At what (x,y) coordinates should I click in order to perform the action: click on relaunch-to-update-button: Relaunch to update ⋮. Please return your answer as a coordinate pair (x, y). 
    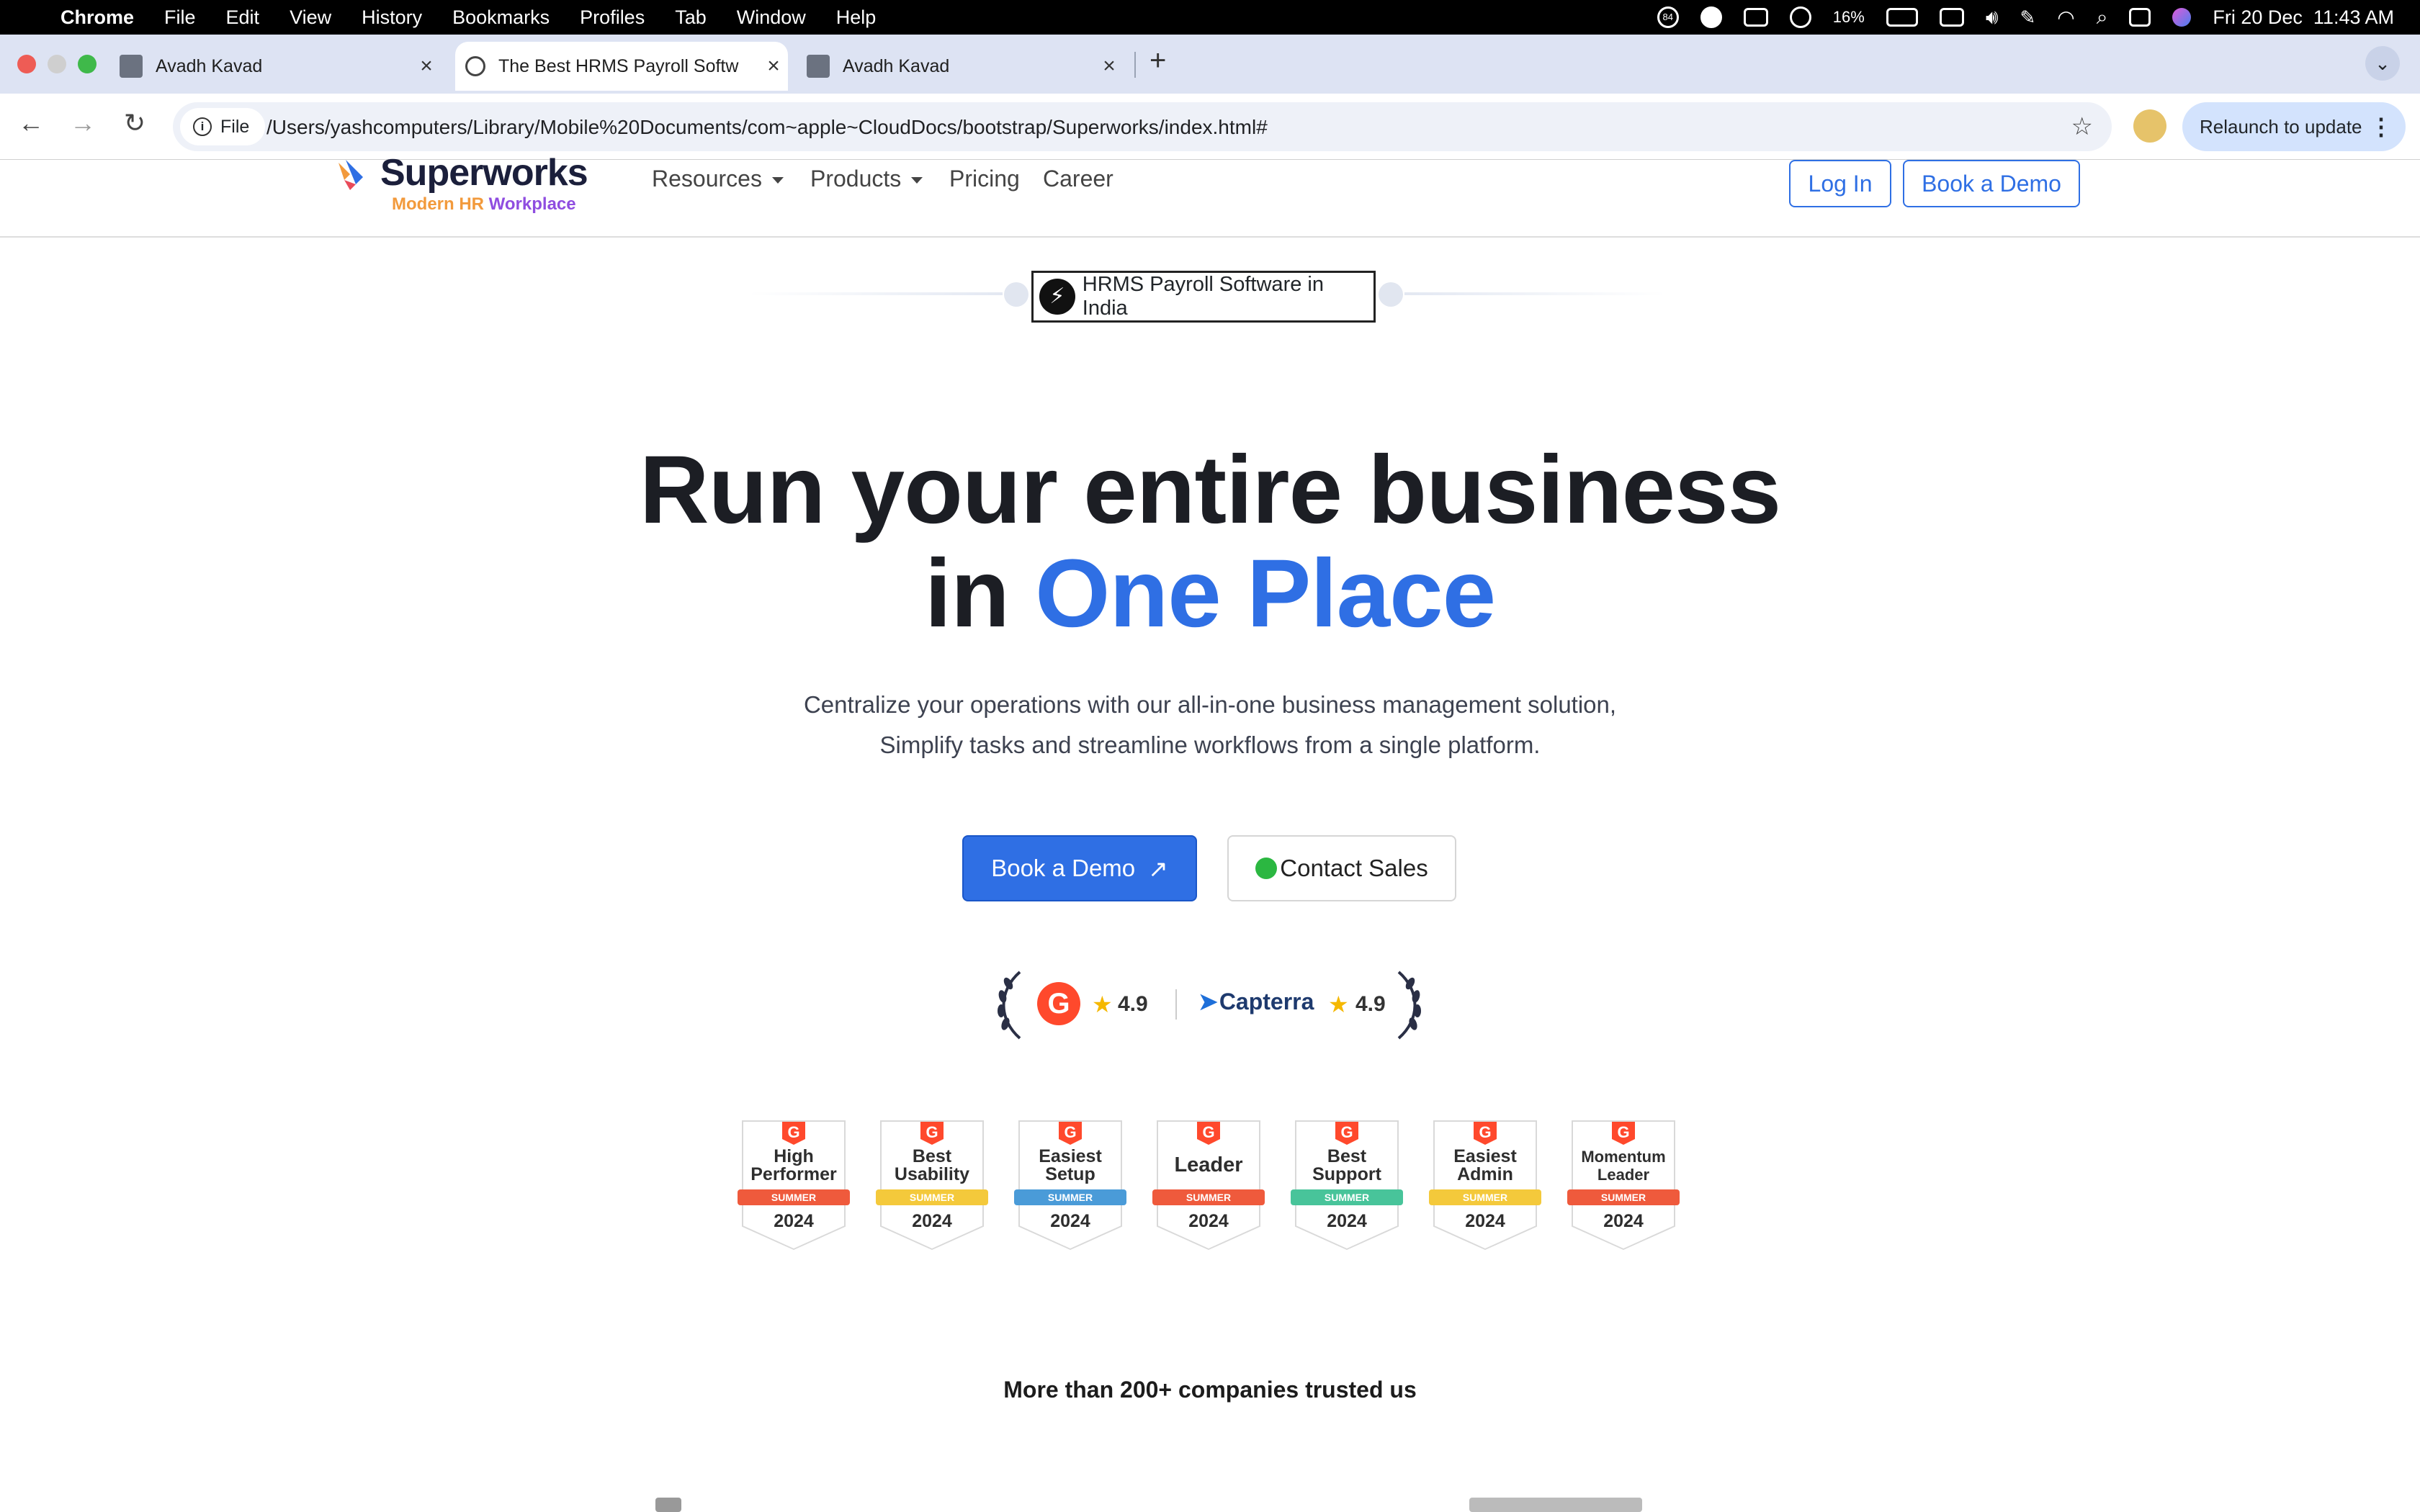
    Looking at the image, I should click on (2294, 126).